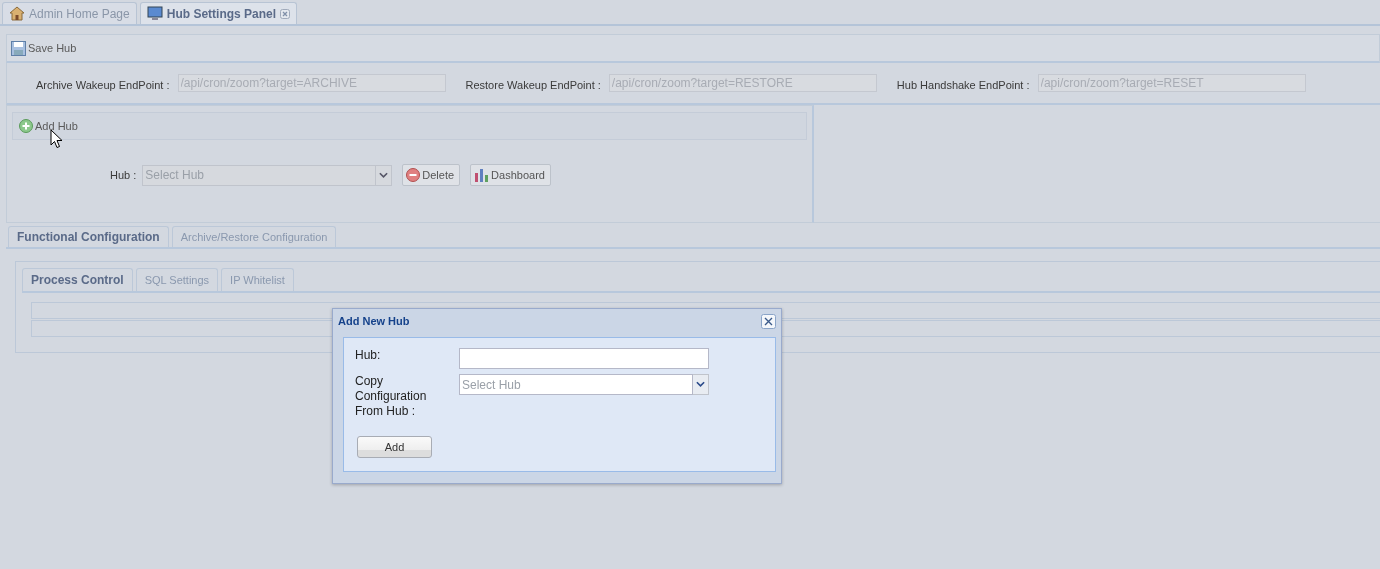 This screenshot has width=1380, height=569. Describe the element at coordinates (510, 175) in the screenshot. I see `dashboard-button: Dashboard` at that location.